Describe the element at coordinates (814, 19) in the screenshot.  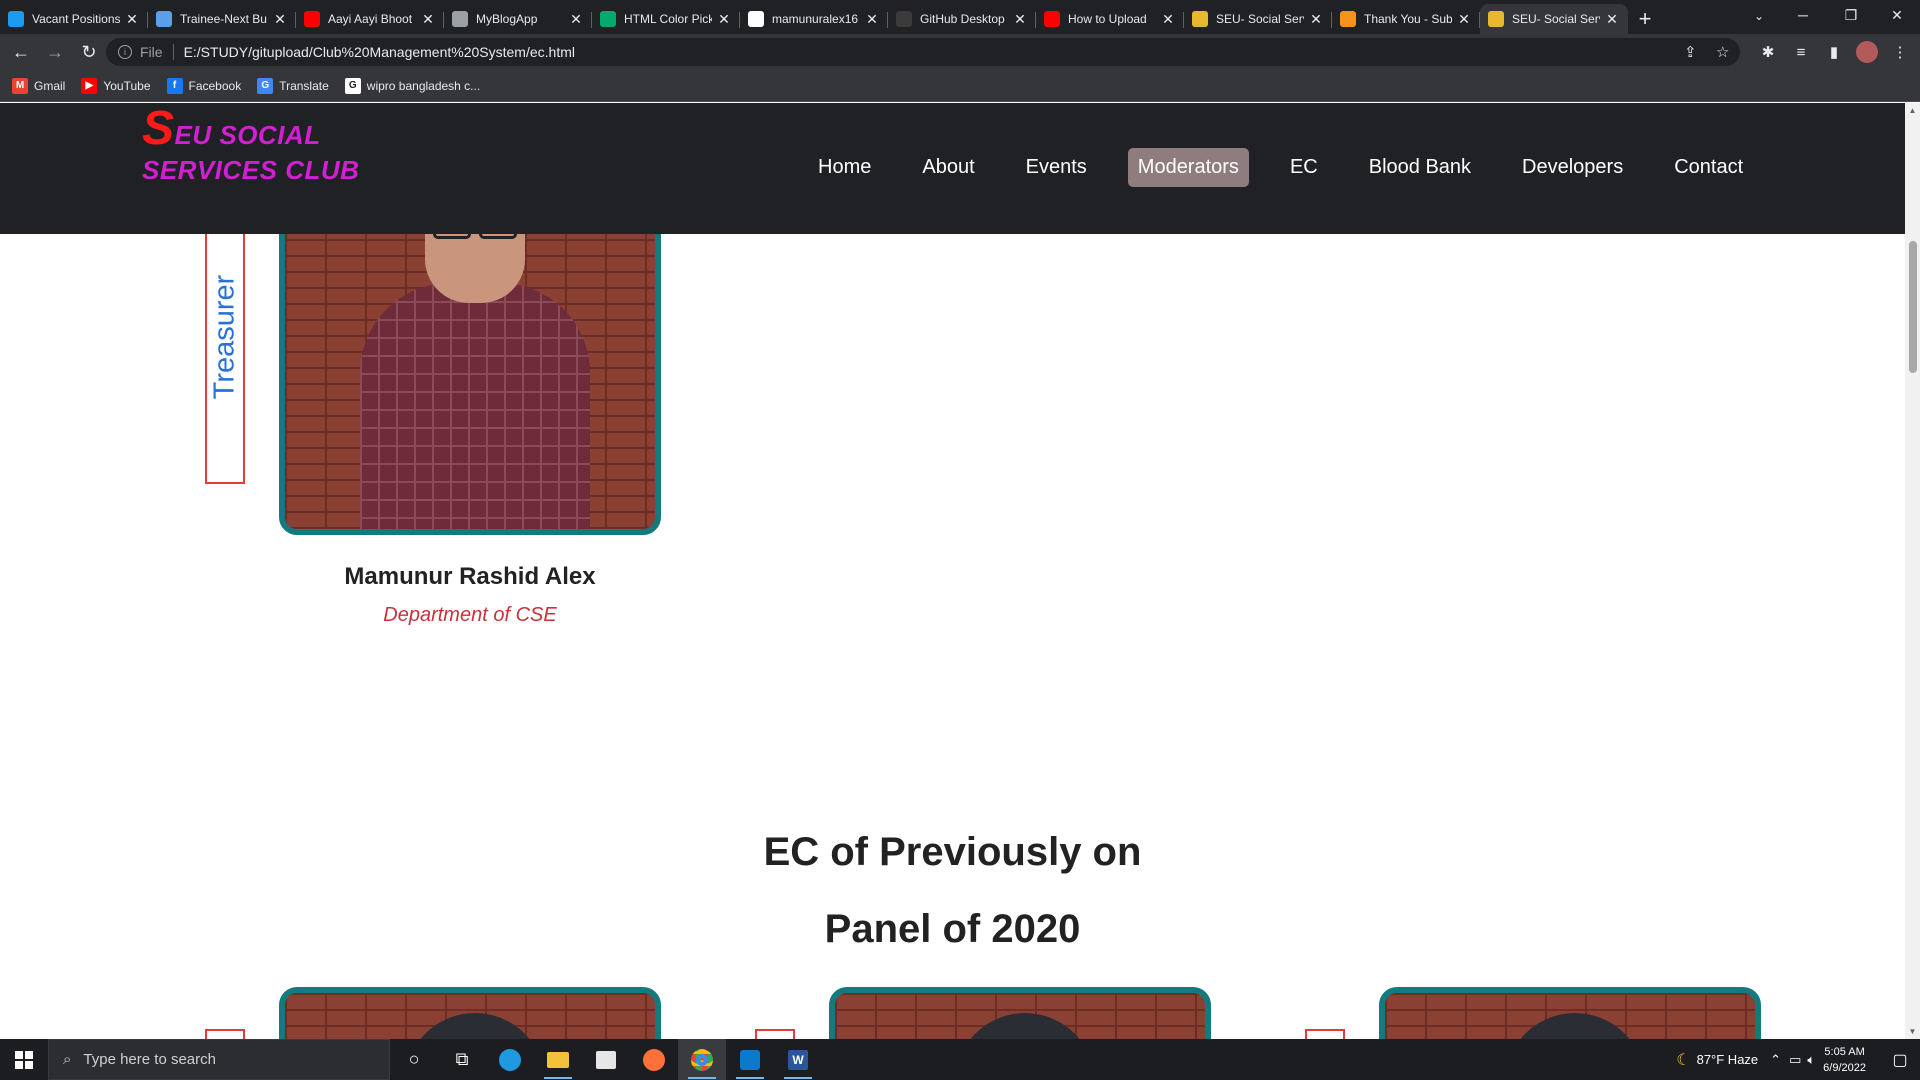
I see `browser-tab: mamunuralex16 ✕` at that location.